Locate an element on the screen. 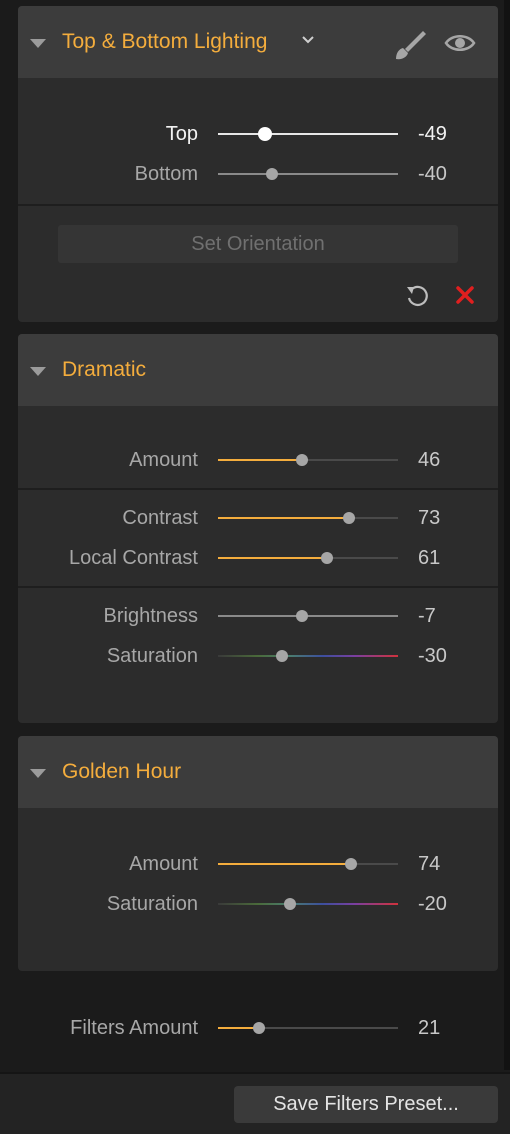  slider-row-saturation: Saturation -20 is located at coordinates (258, 904).